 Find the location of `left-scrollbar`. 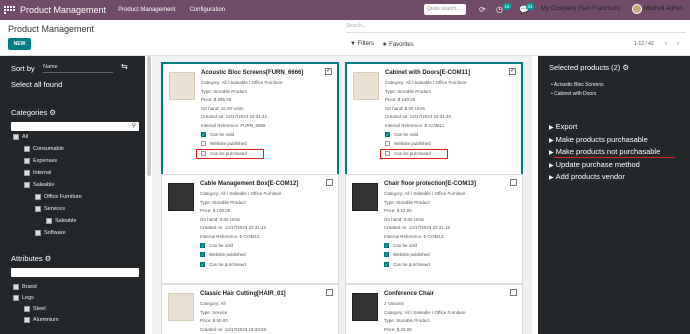

left-scrollbar is located at coordinates (149, 116).